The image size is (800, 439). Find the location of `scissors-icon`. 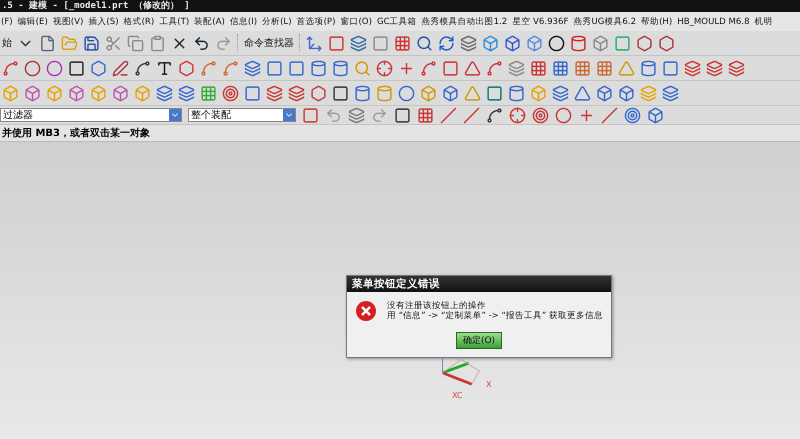

scissors-icon is located at coordinates (113, 43).